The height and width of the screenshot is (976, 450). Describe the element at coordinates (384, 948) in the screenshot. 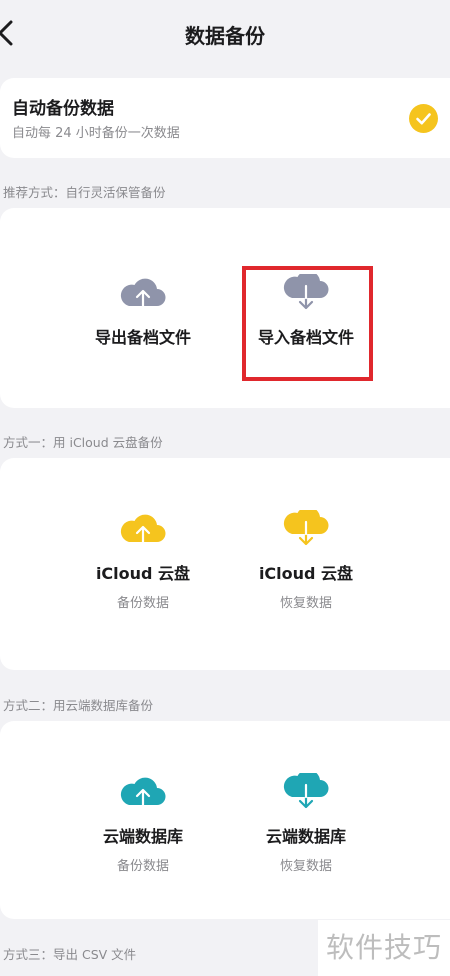

I see `watermark: 软件技巧` at that location.